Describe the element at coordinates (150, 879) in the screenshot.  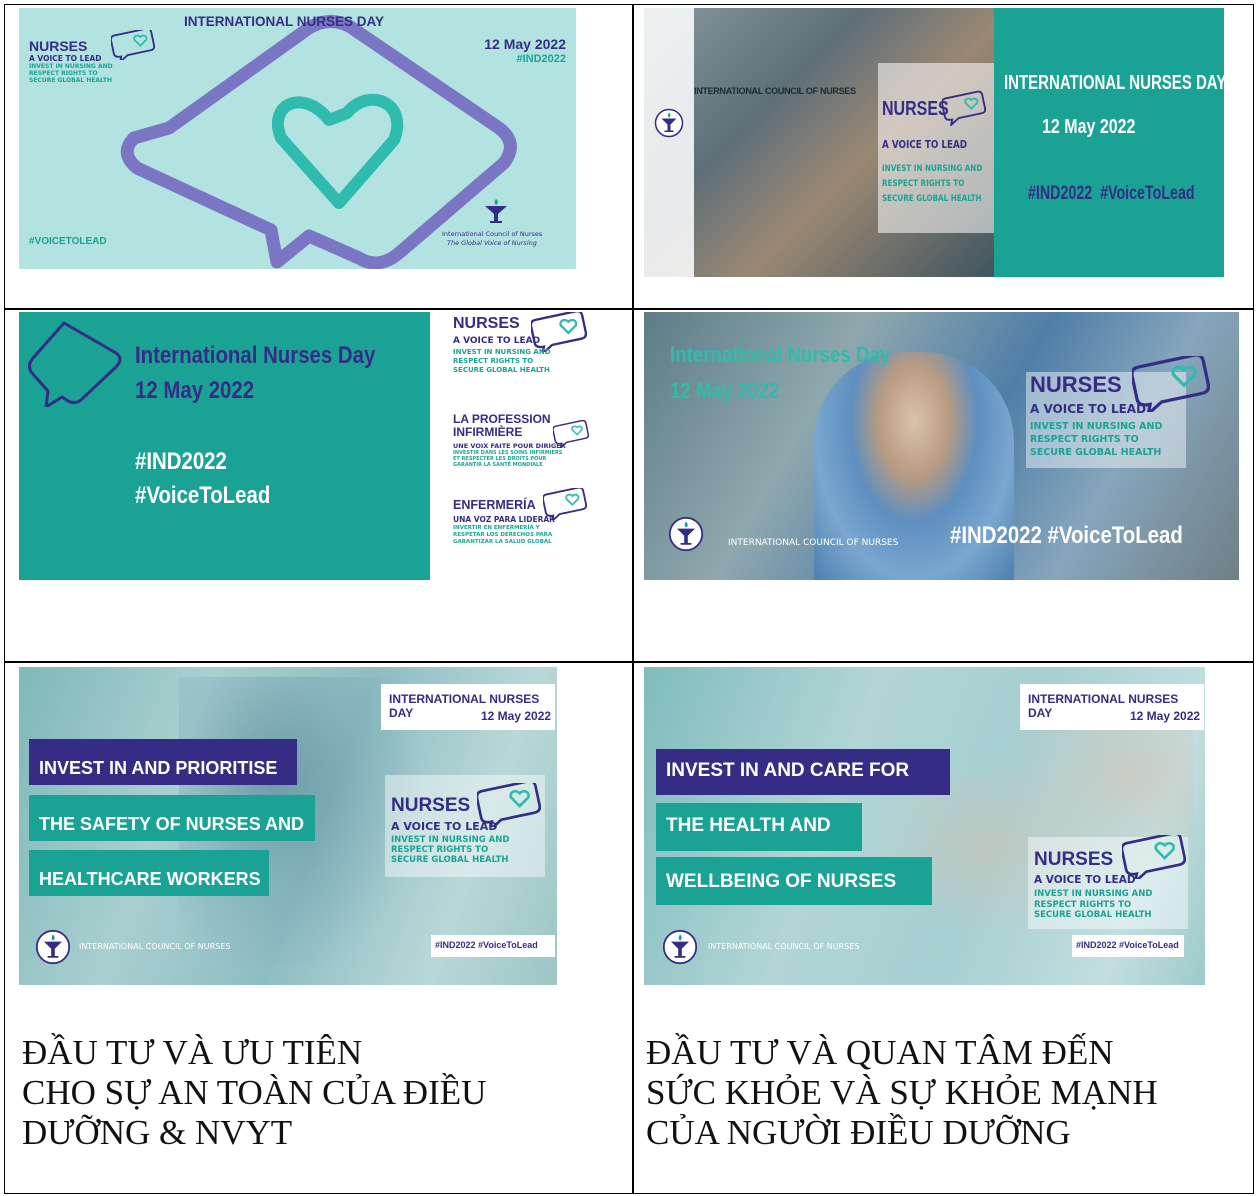
I see `headline-line-3: HEALTHCARE WORKERS` at that location.